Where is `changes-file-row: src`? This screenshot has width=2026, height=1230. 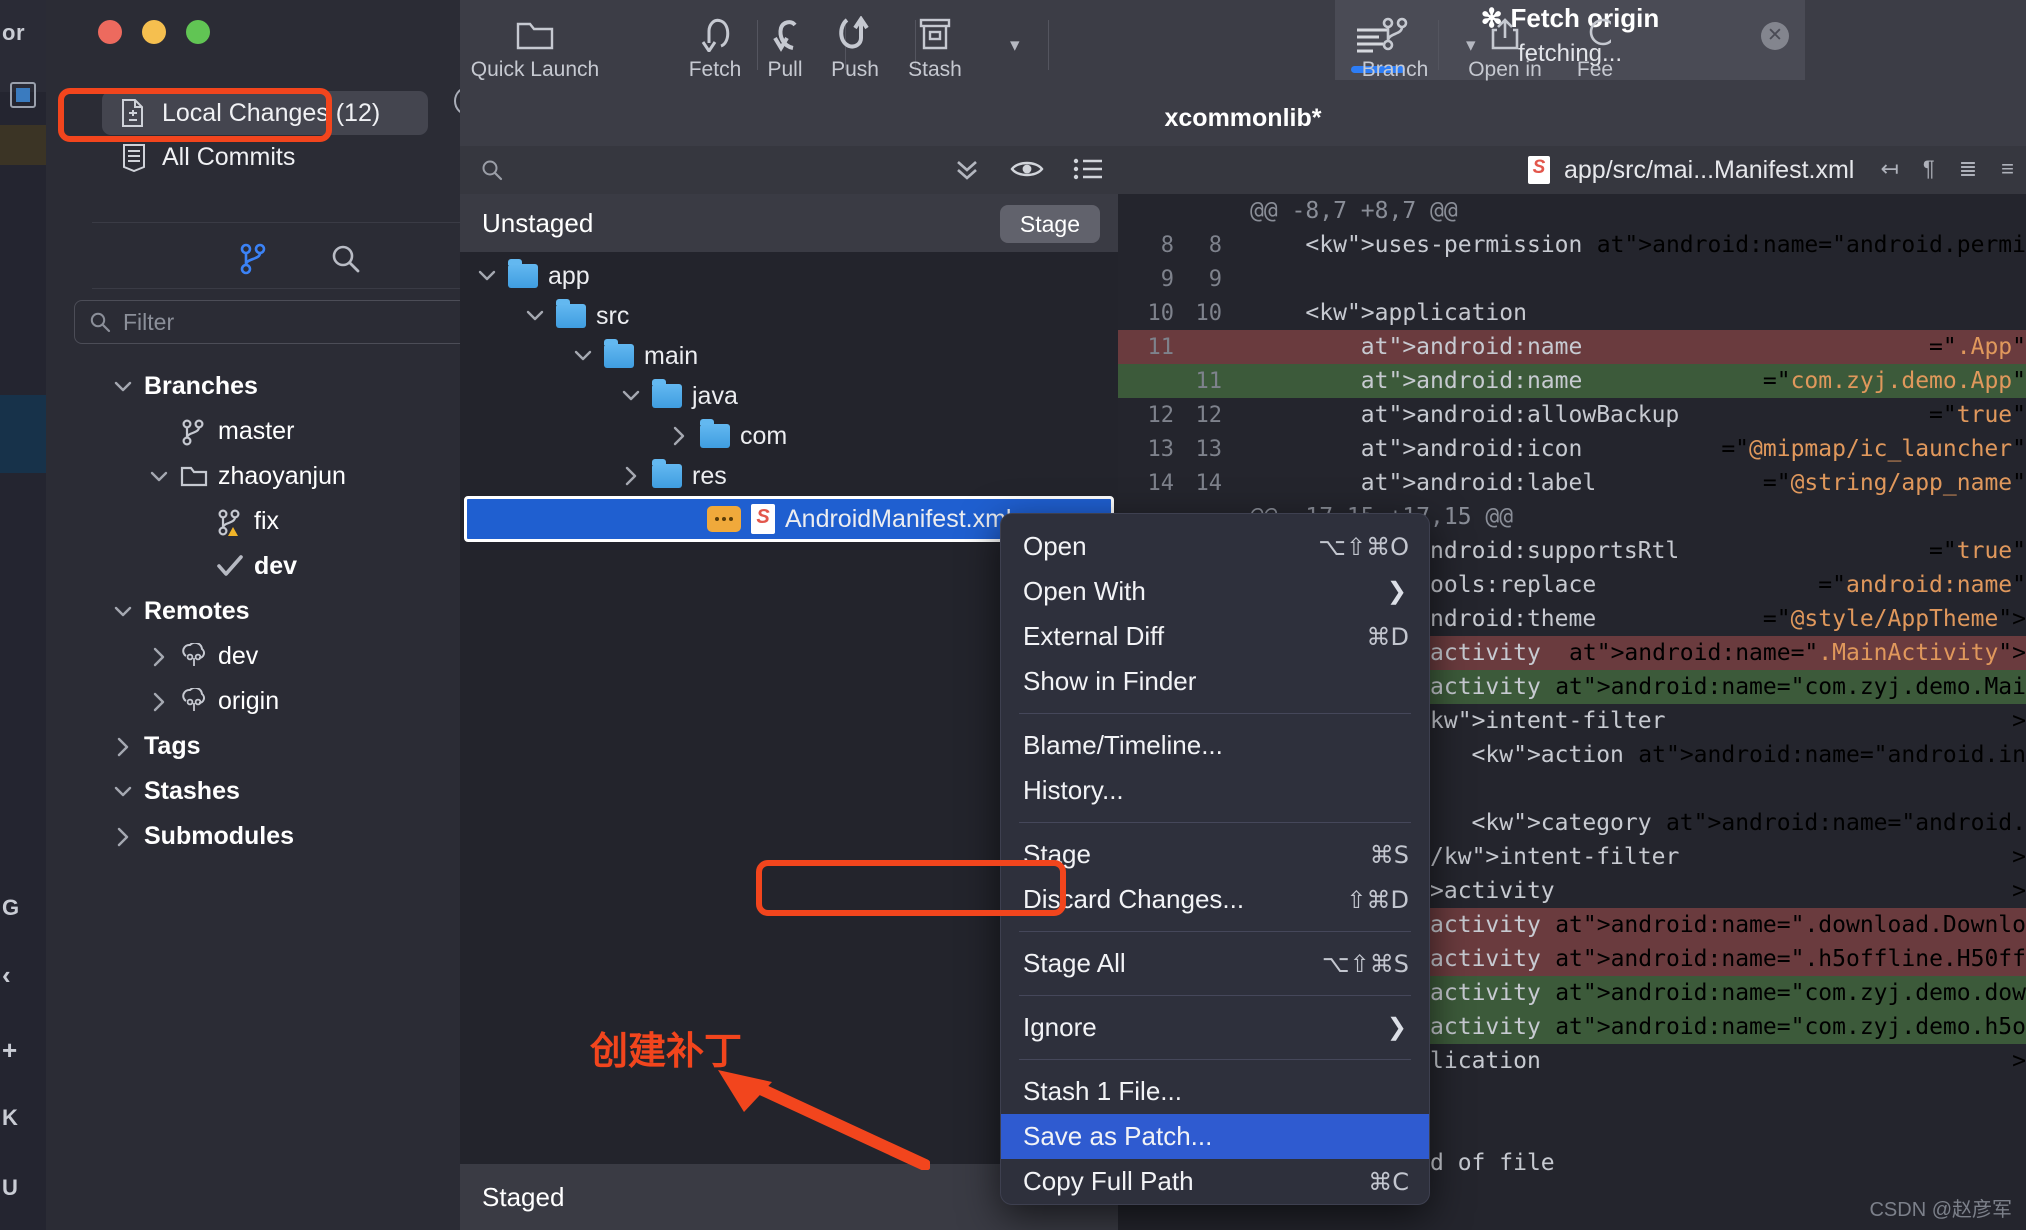 changes-file-row: src is located at coordinates (789, 316).